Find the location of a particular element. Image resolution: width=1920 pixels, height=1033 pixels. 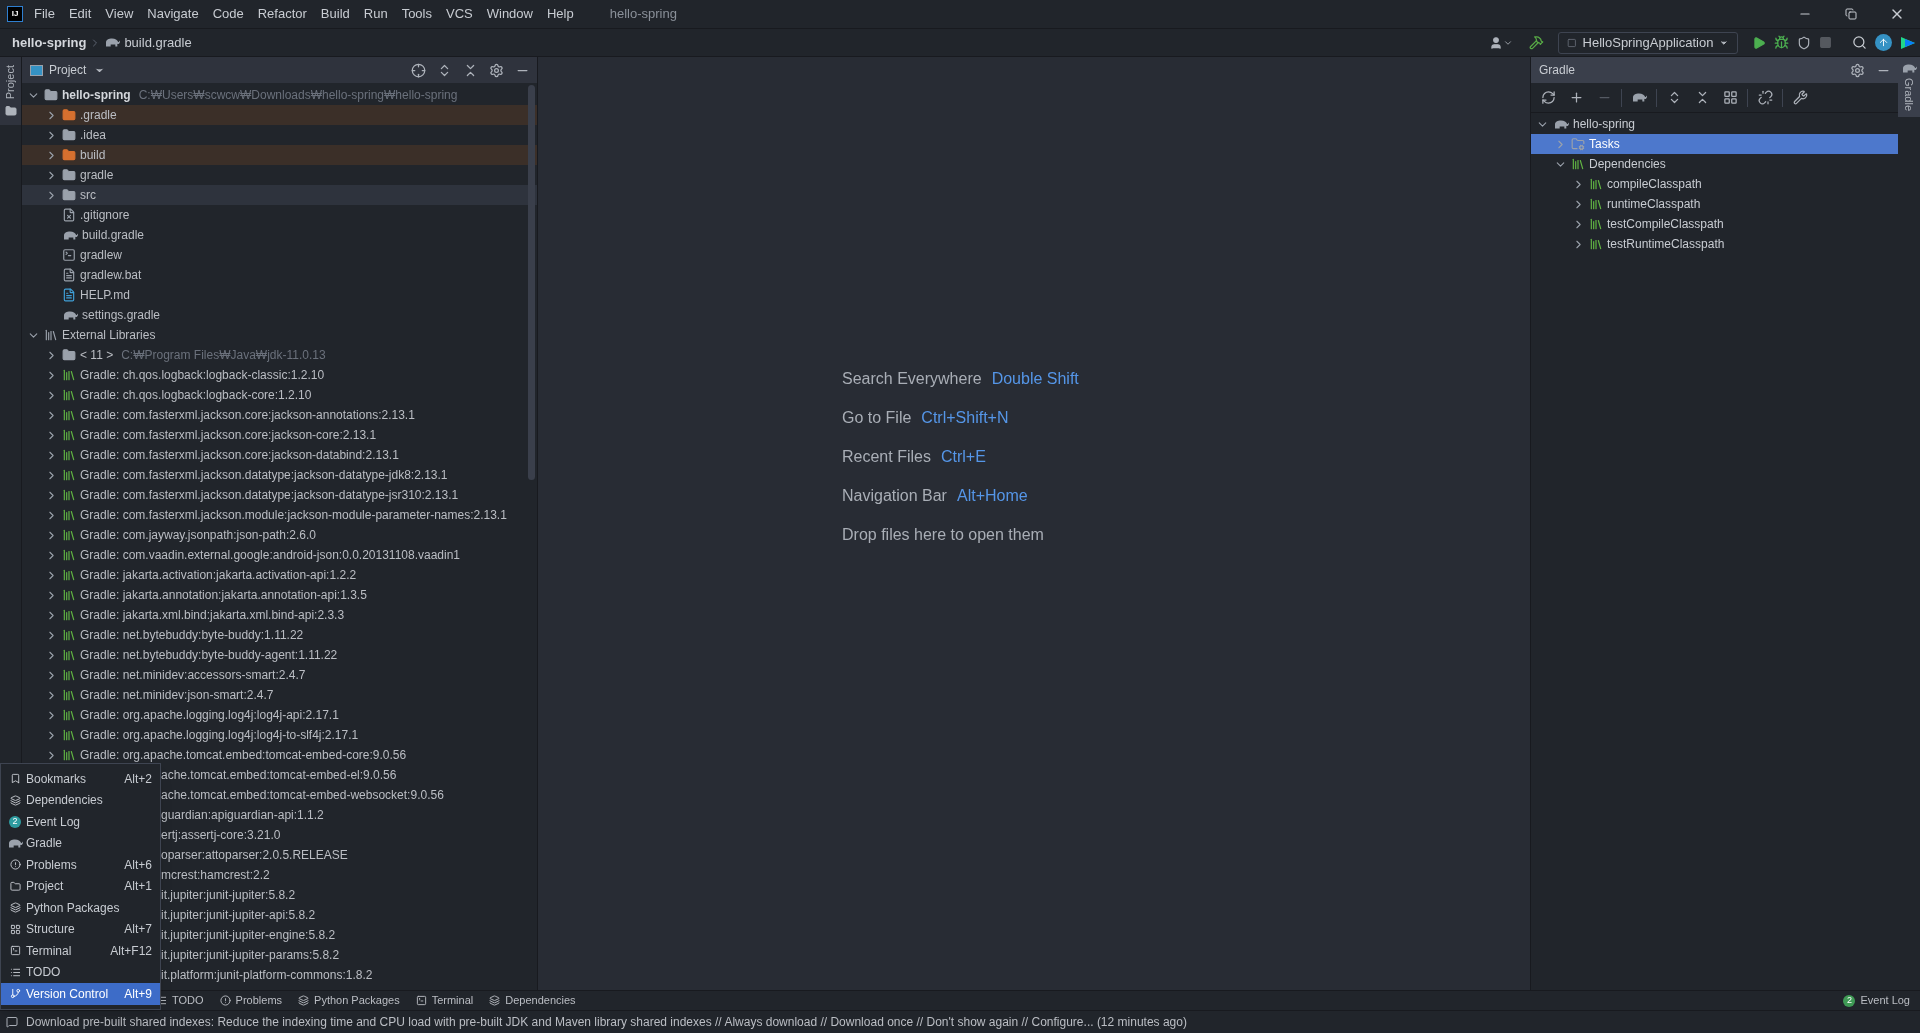

menu-item: Problems Alt+6 is located at coordinates (80, 865).